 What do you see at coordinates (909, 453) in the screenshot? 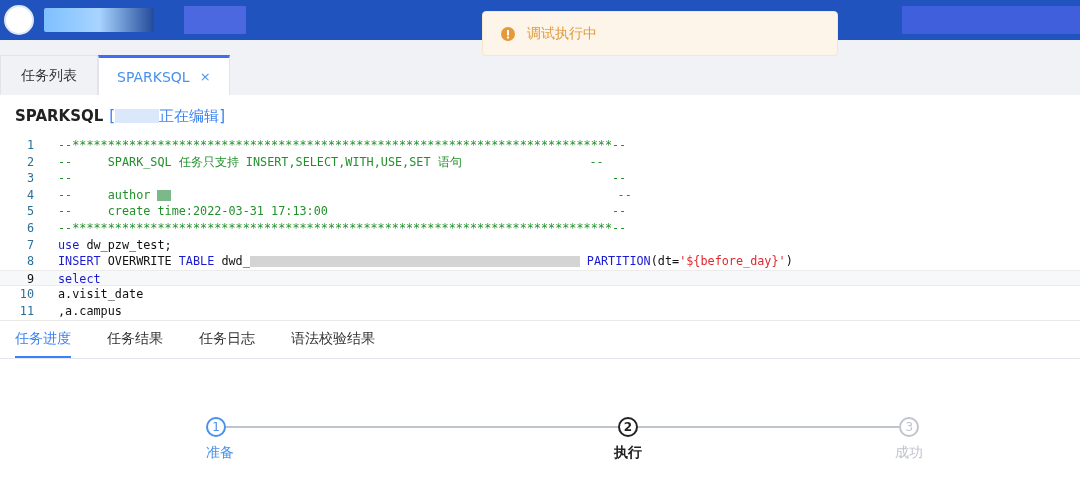
I see `step-label: 成功` at bounding box center [909, 453].